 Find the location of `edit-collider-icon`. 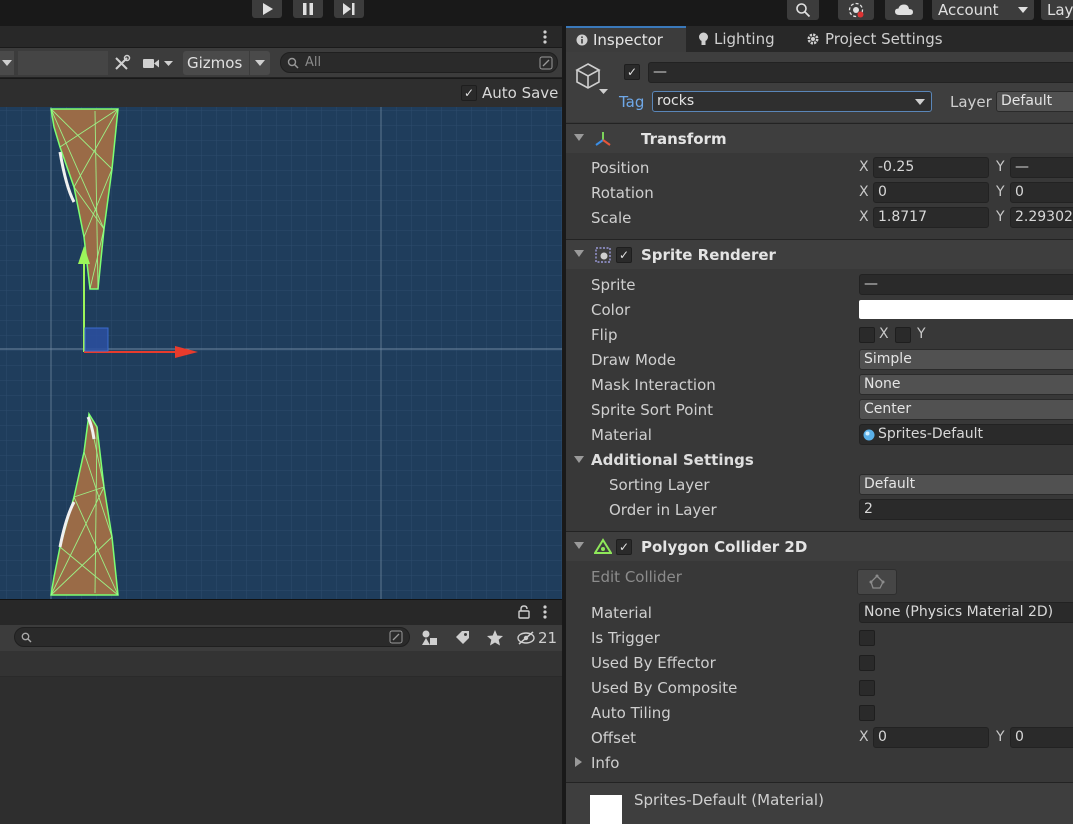

edit-collider-icon is located at coordinates (877, 581).